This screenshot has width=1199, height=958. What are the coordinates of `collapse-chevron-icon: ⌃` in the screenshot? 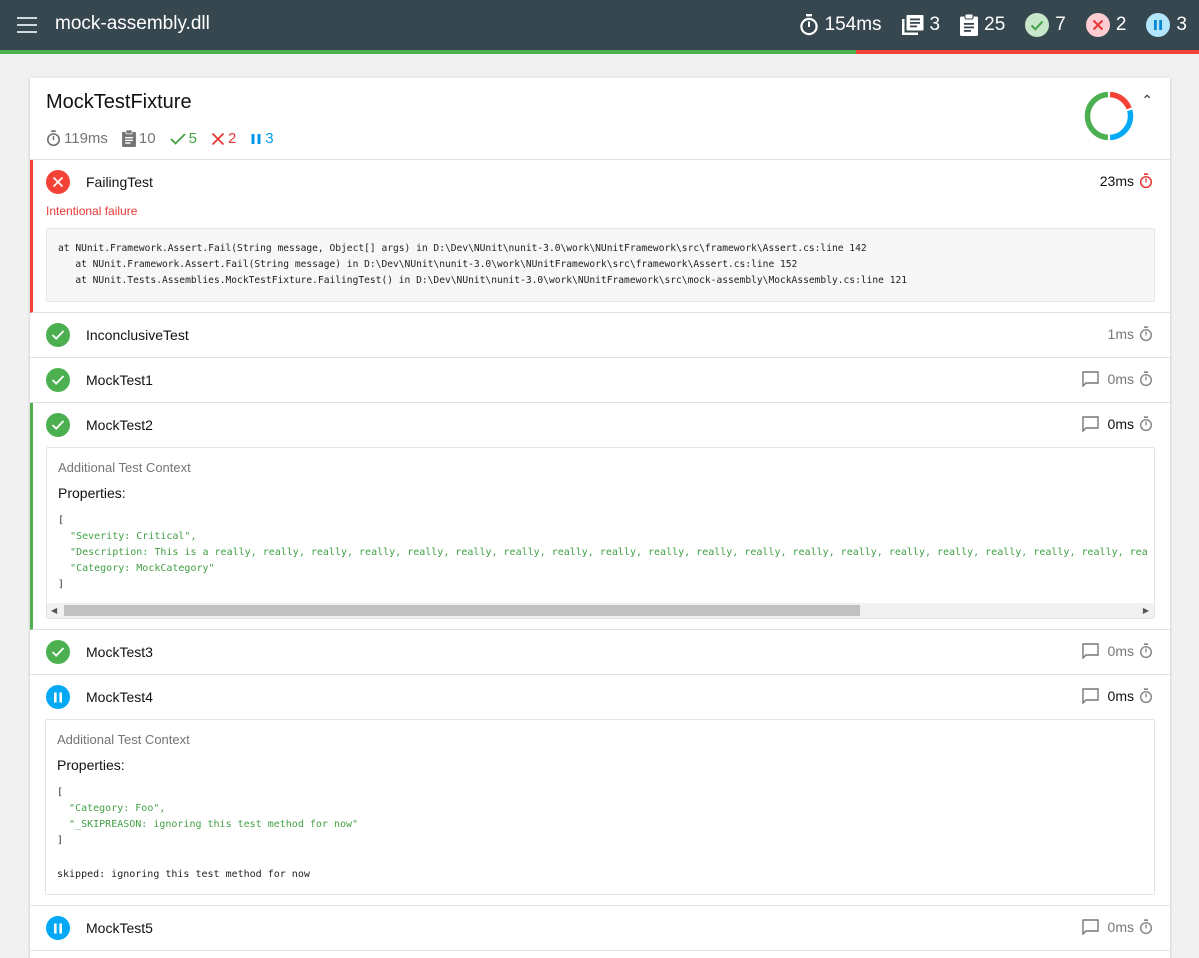 It's located at (1147, 100).